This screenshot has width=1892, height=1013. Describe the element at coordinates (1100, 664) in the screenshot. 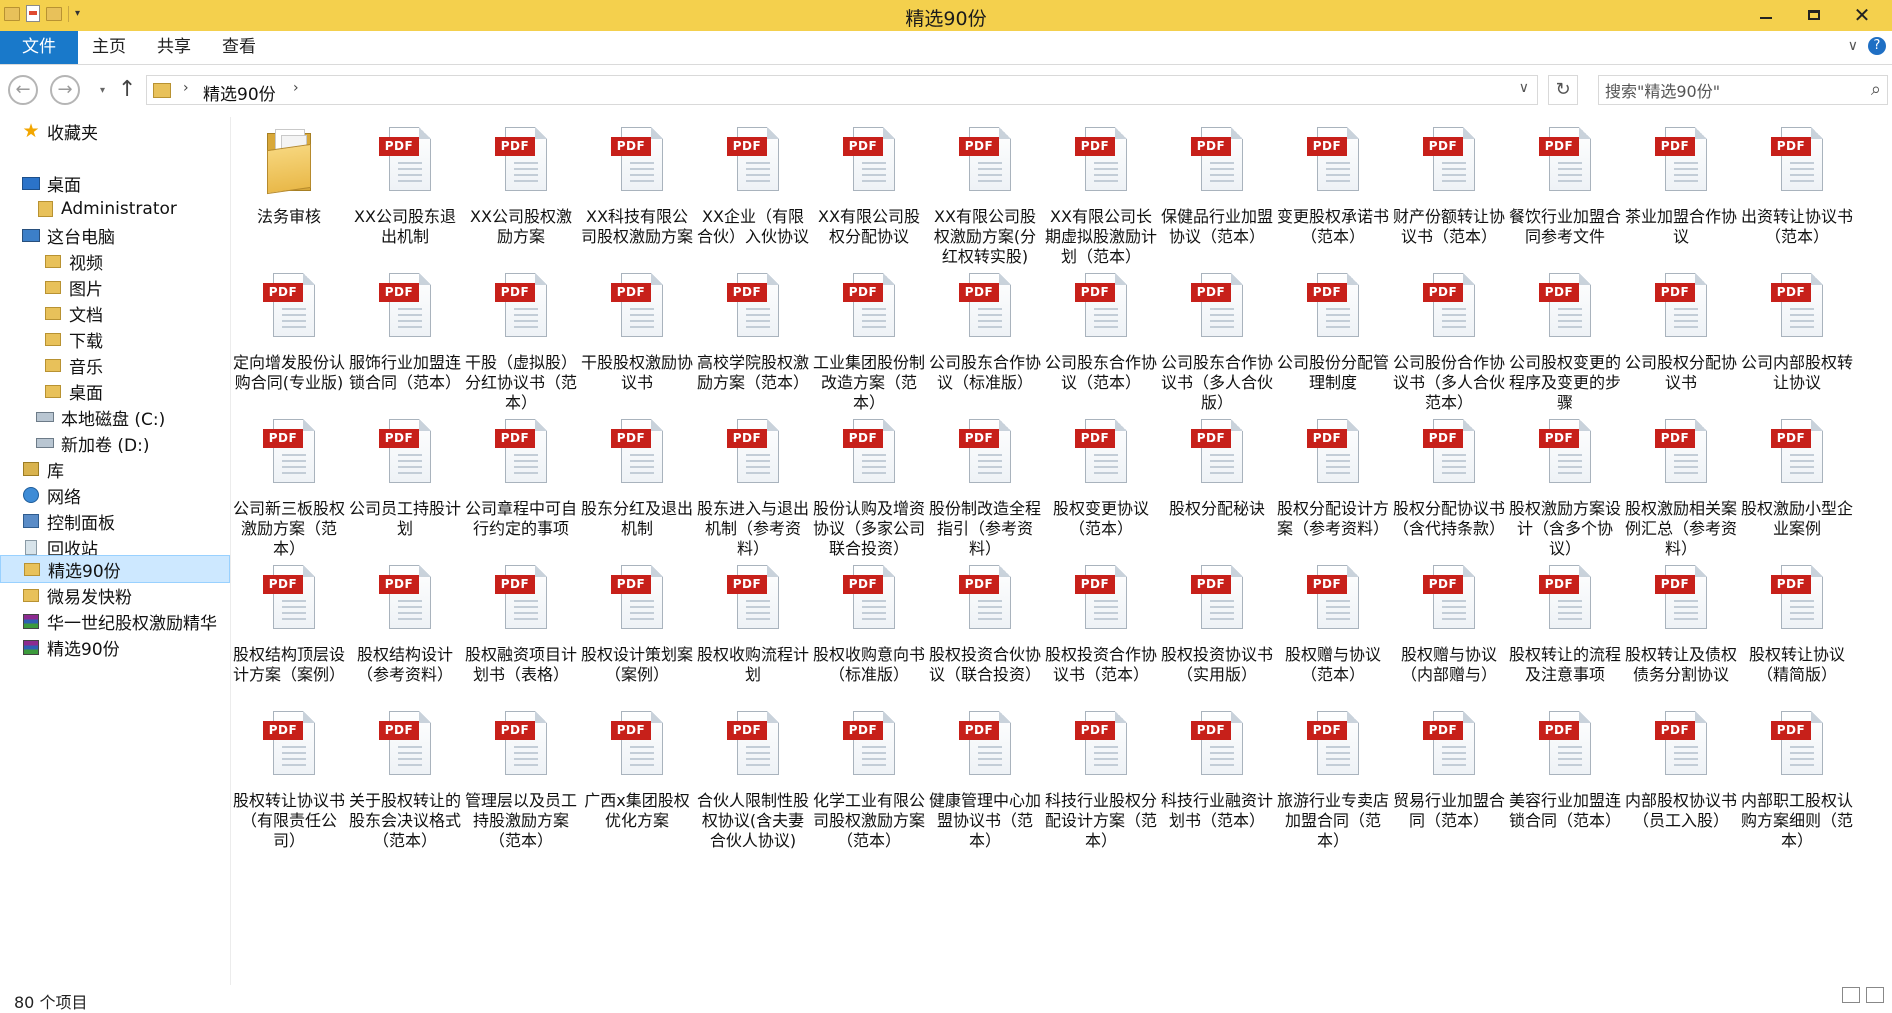

I see `file-name-label: 股权投资合作协议书（范本）` at that location.